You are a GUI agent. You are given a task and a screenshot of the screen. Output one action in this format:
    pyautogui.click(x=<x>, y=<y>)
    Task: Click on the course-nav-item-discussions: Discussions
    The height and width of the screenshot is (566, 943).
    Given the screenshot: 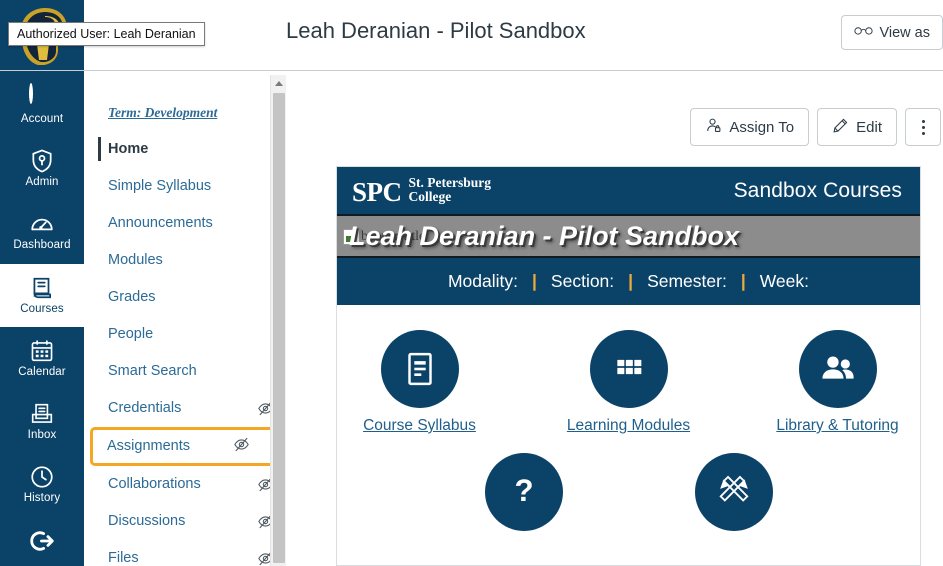 What is the action you would take?
    pyautogui.click(x=185, y=521)
    